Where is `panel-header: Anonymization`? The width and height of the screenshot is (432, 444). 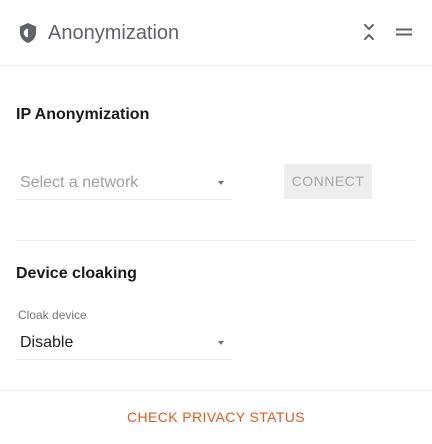 panel-header: Anonymization is located at coordinates (216, 33).